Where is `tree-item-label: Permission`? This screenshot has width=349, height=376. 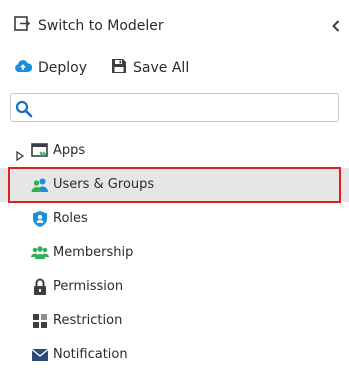 tree-item-label: Permission is located at coordinates (88, 286).